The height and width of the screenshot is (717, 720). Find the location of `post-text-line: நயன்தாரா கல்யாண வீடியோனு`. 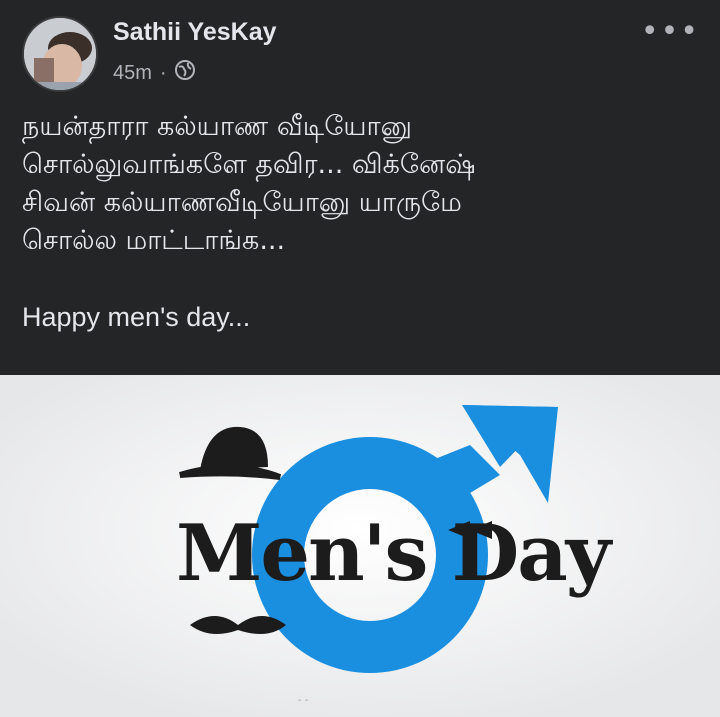

post-text-line: நயன்தாரா கல்யாண வீடியோனு is located at coordinates (217, 126).